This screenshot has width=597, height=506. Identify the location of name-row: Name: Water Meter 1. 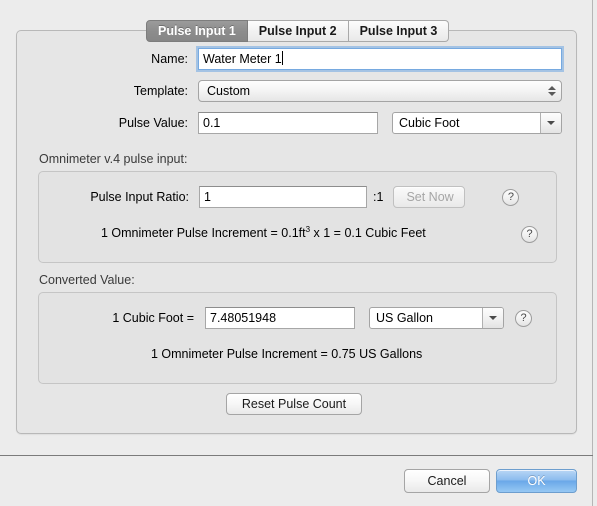
(289, 59).